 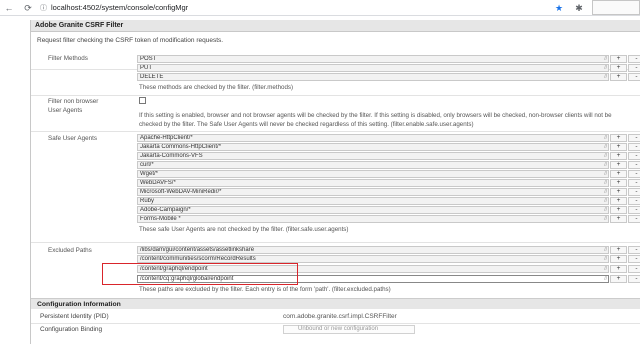 What do you see at coordinates (147, 201) in the screenshot?
I see `field-value: Ruby` at bounding box center [147, 201].